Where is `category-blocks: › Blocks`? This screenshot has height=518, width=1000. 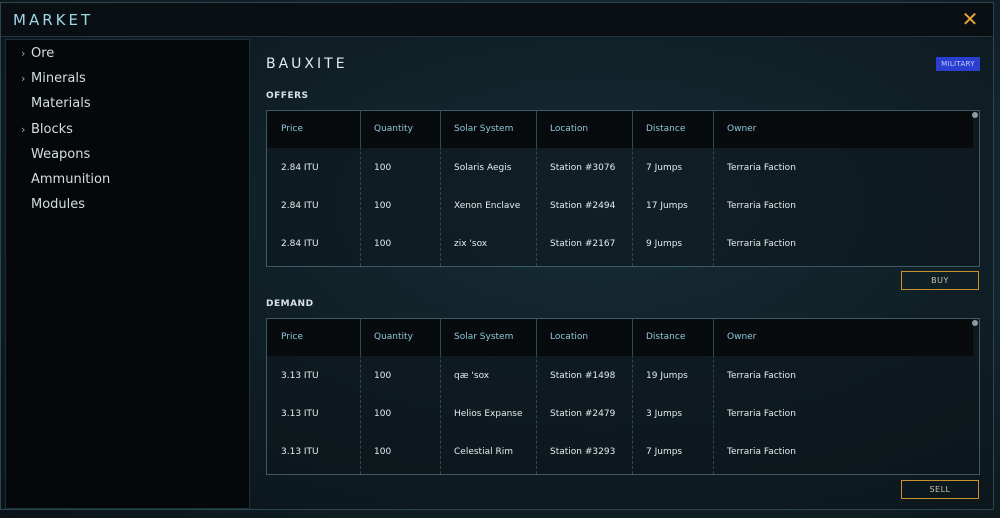 category-blocks: › Blocks is located at coordinates (126, 131).